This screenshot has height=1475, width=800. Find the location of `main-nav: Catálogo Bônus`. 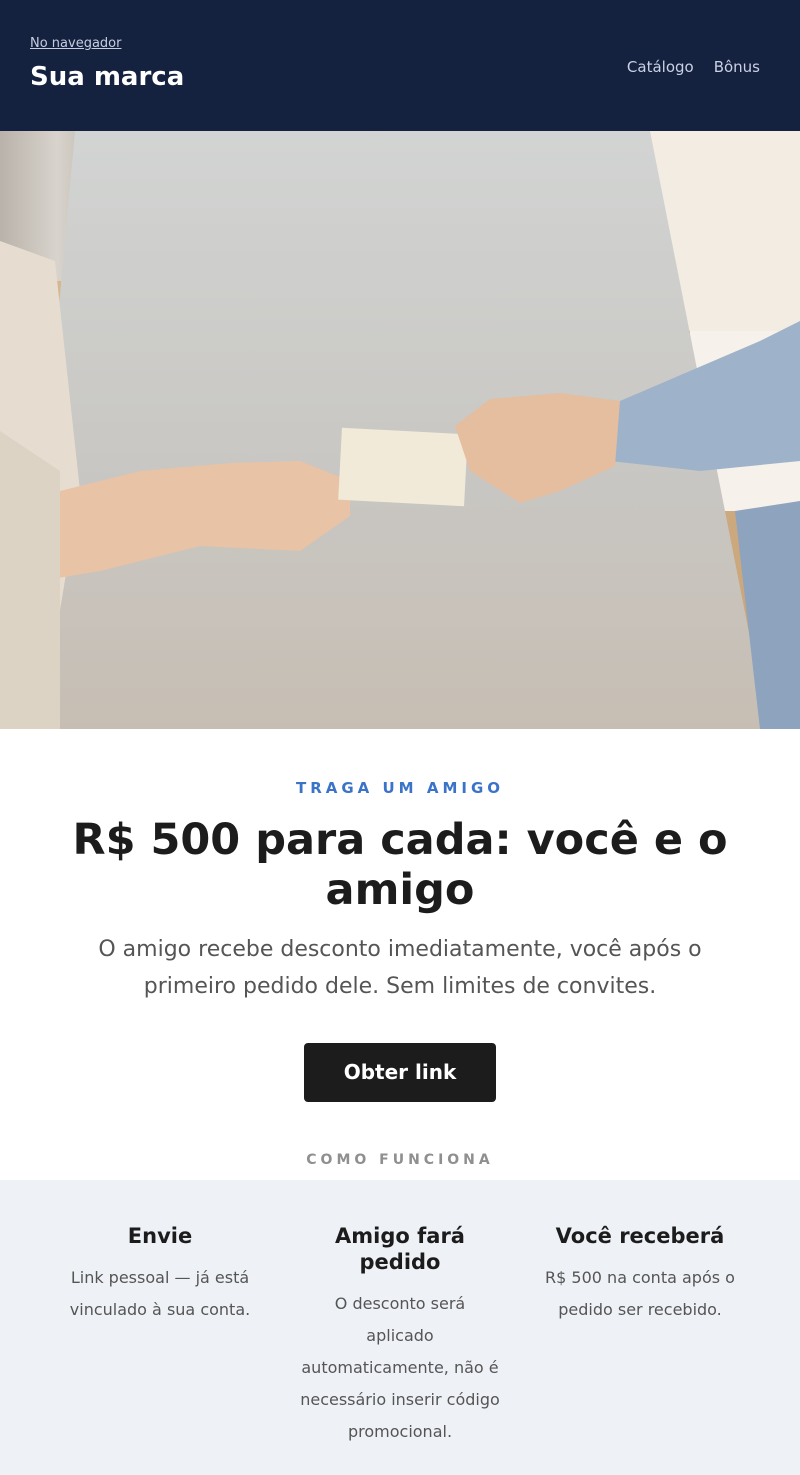

main-nav: Catálogo Bônus is located at coordinates (693, 67).